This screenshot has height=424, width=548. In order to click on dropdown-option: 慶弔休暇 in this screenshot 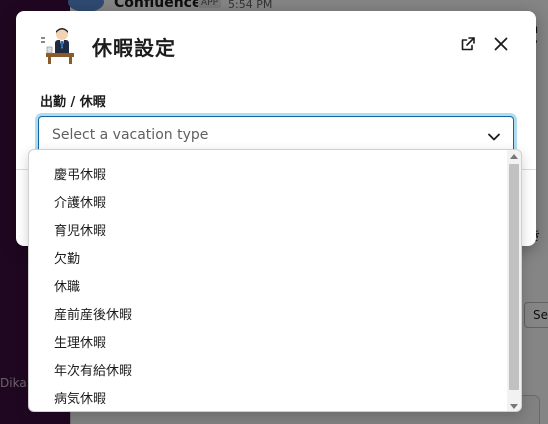, I will do `click(269, 176)`.